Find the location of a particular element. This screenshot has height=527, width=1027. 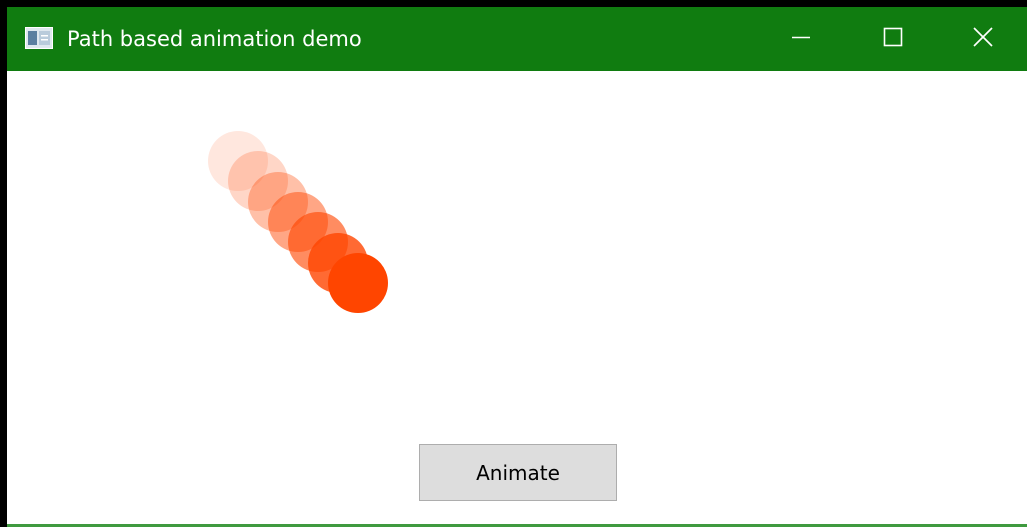

maximize-icon is located at coordinates (893, 39).